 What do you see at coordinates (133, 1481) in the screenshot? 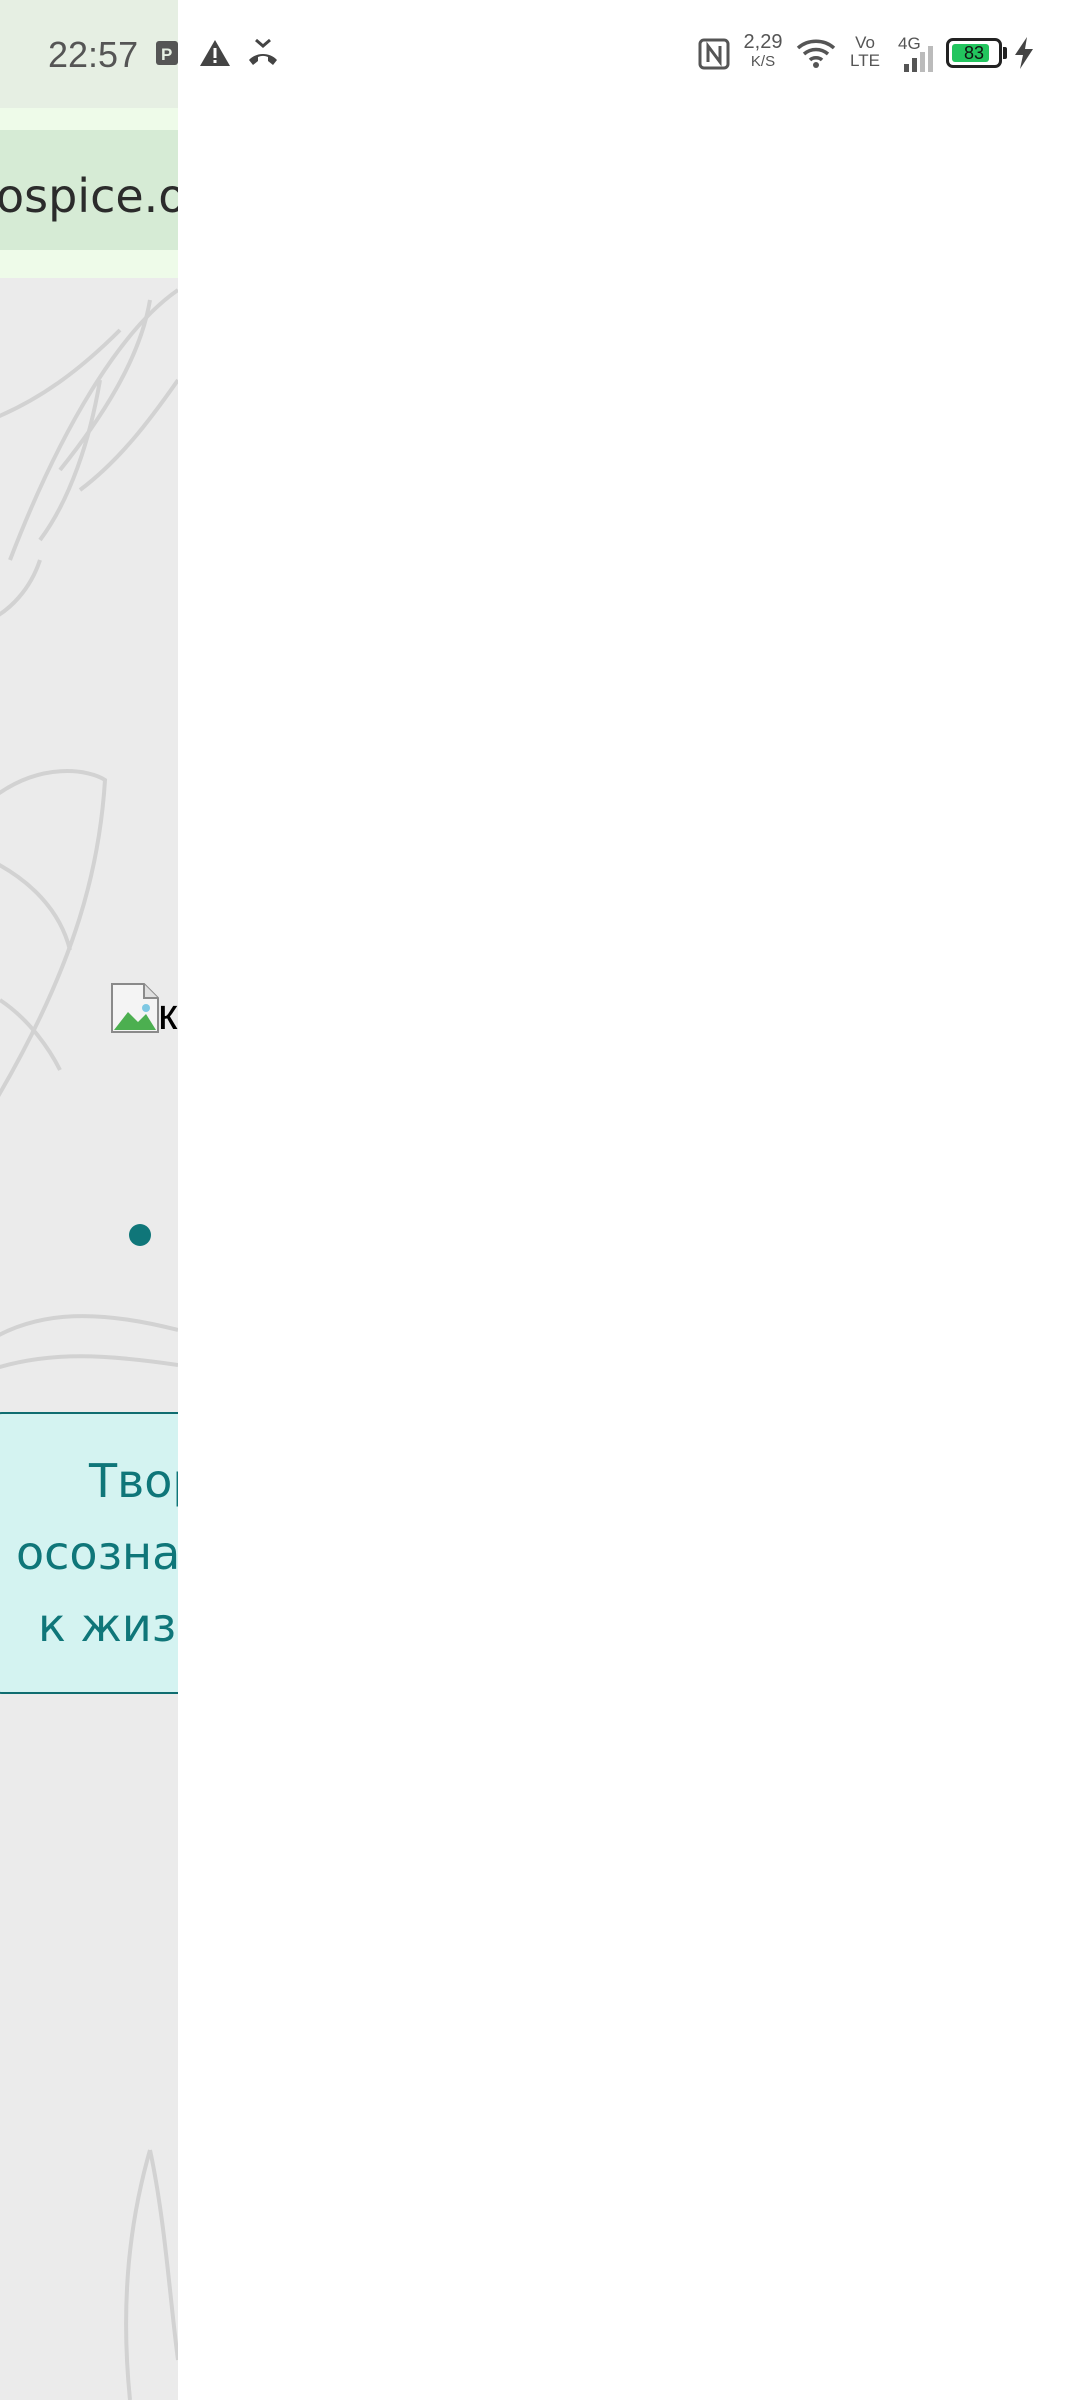
I see `quote-line-1: Твор` at bounding box center [133, 1481].